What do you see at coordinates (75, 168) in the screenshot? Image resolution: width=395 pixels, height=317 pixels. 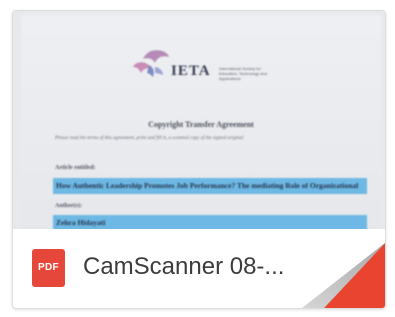 I see `article-label: Article entitled:` at bounding box center [75, 168].